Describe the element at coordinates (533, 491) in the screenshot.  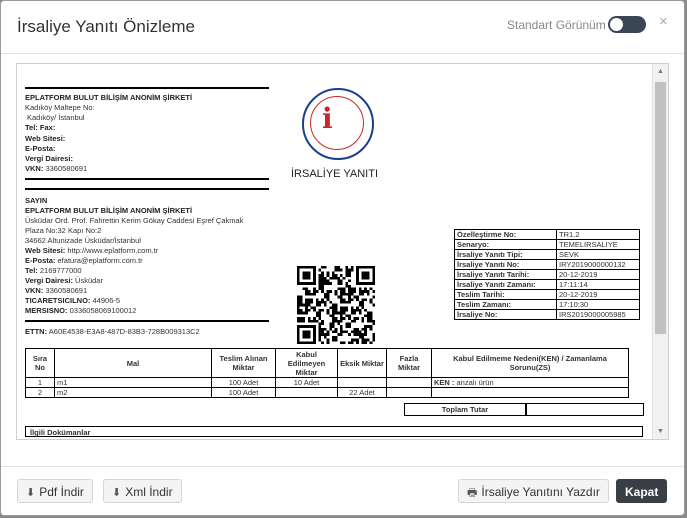
I see `print-button: 🖶 İrsaliye Yanıtını Yazdır` at that location.